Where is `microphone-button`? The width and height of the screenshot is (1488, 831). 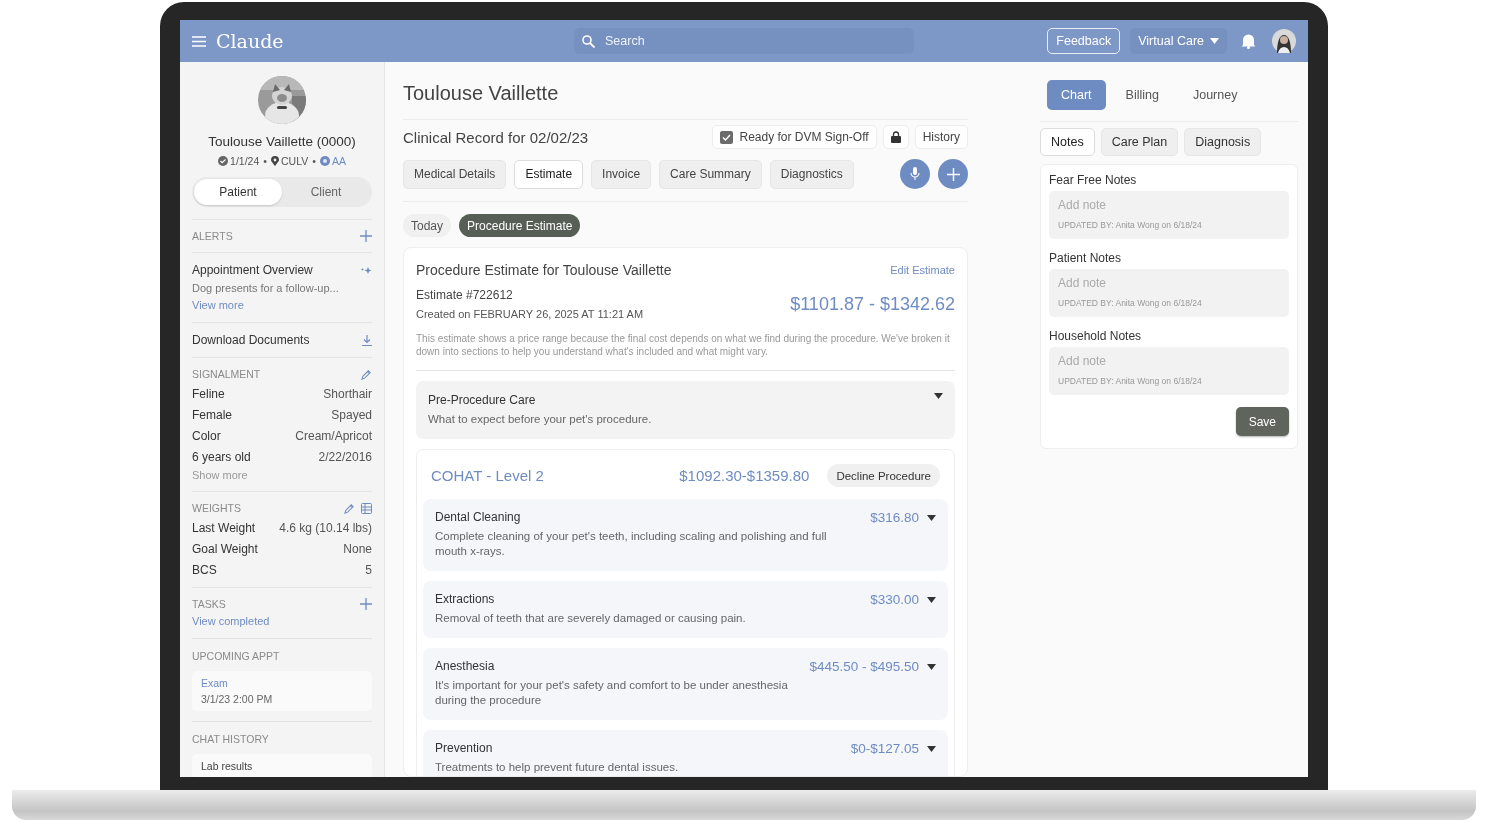
microphone-button is located at coordinates (915, 174).